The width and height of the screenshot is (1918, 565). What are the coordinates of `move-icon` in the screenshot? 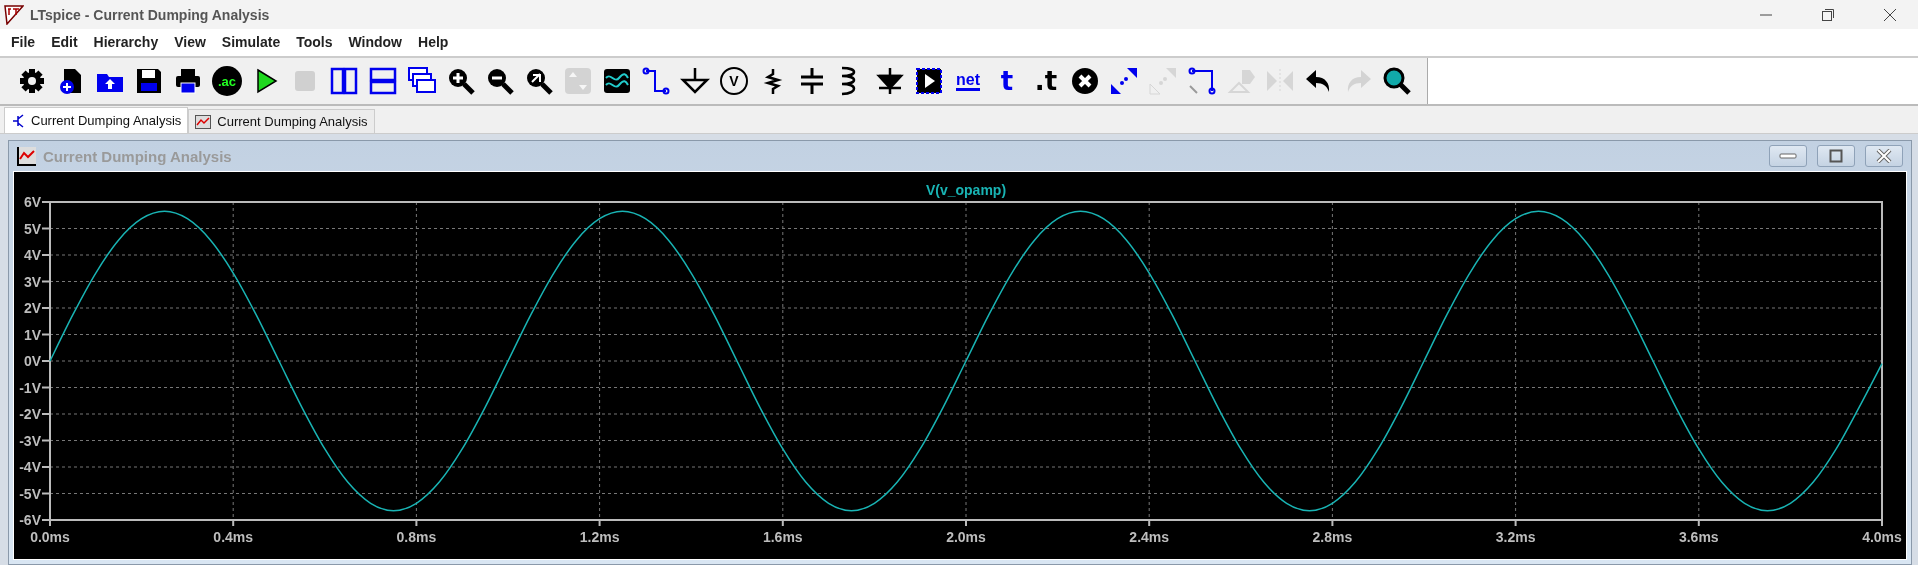 It's located at (1163, 81).